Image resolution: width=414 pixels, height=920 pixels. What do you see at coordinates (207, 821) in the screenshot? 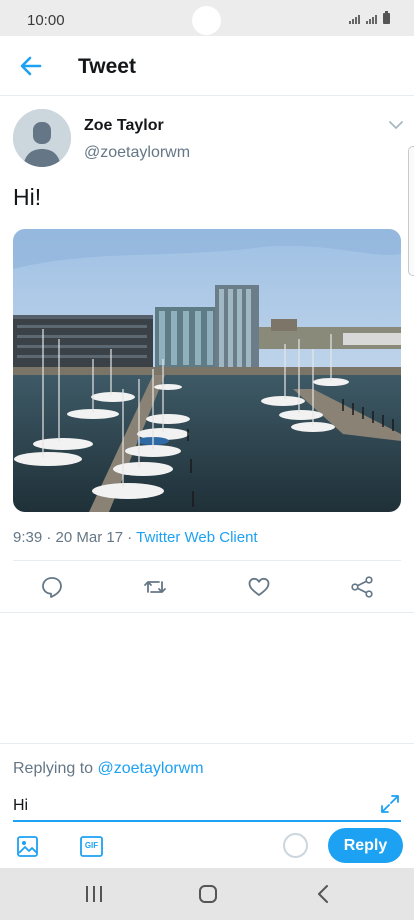
I see `input-underline` at bounding box center [207, 821].